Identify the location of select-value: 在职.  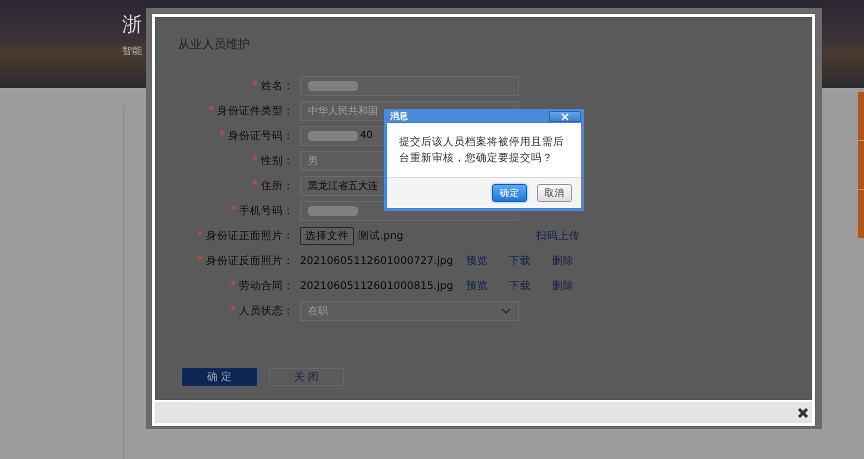
(318, 311).